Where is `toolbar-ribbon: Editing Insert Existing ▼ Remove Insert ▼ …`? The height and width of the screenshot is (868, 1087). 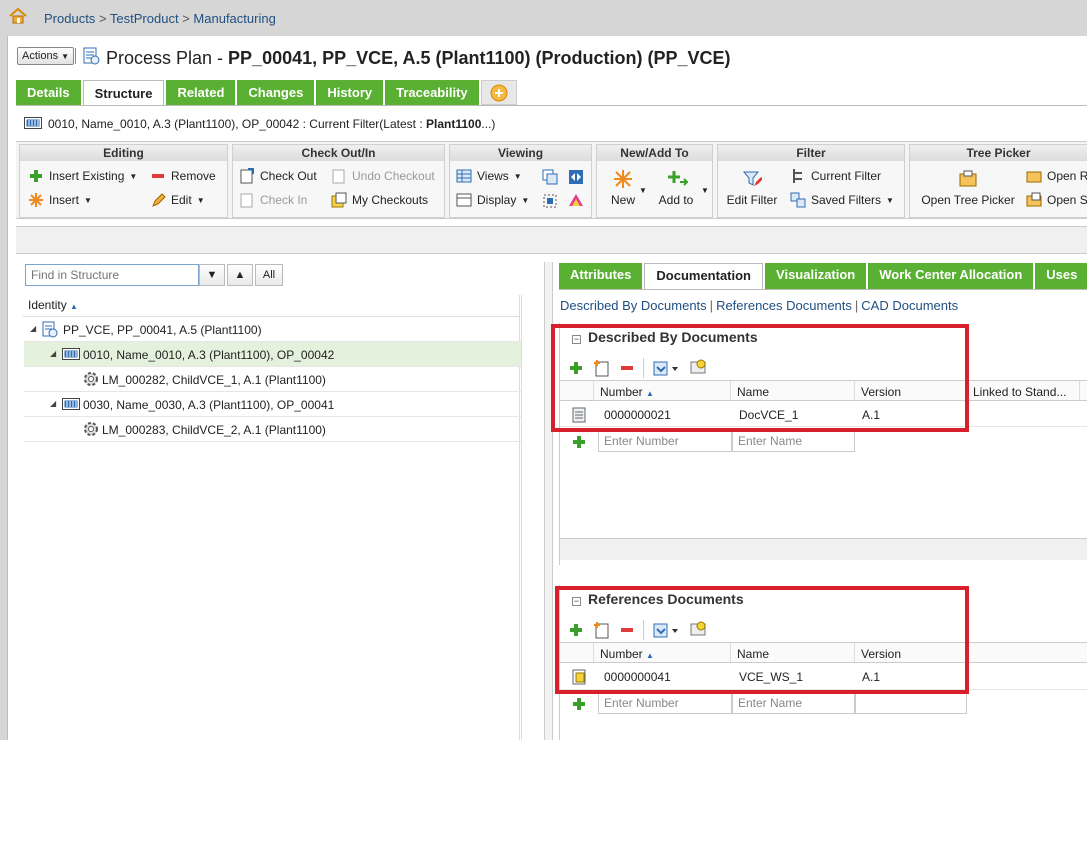
toolbar-ribbon: Editing Insert Existing ▼ Remove Insert ▼ … is located at coordinates (551, 180).